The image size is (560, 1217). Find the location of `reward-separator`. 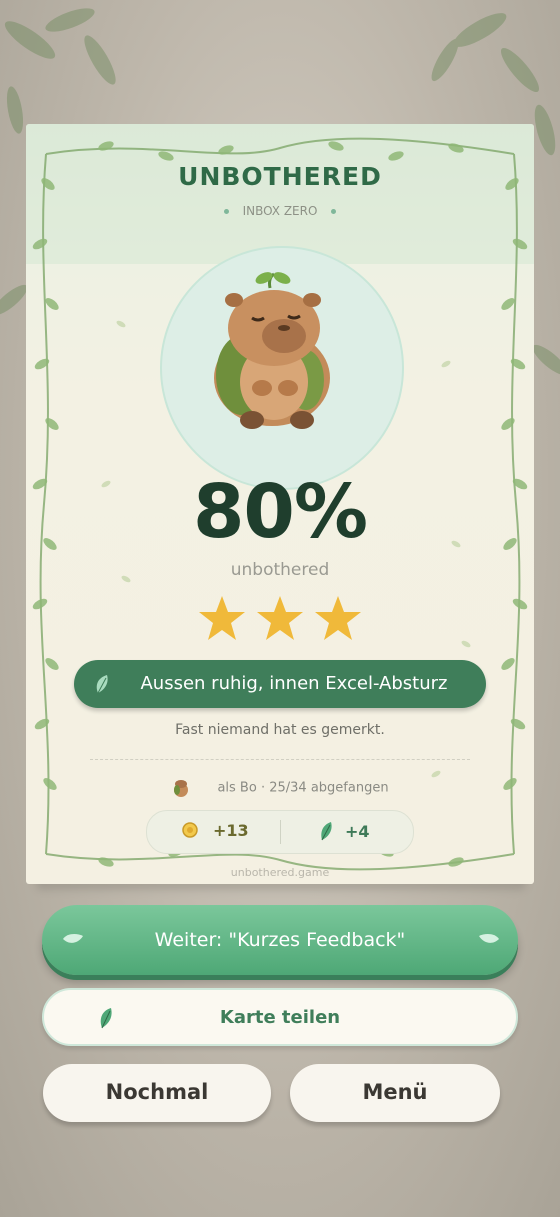

reward-separator is located at coordinates (280, 832).